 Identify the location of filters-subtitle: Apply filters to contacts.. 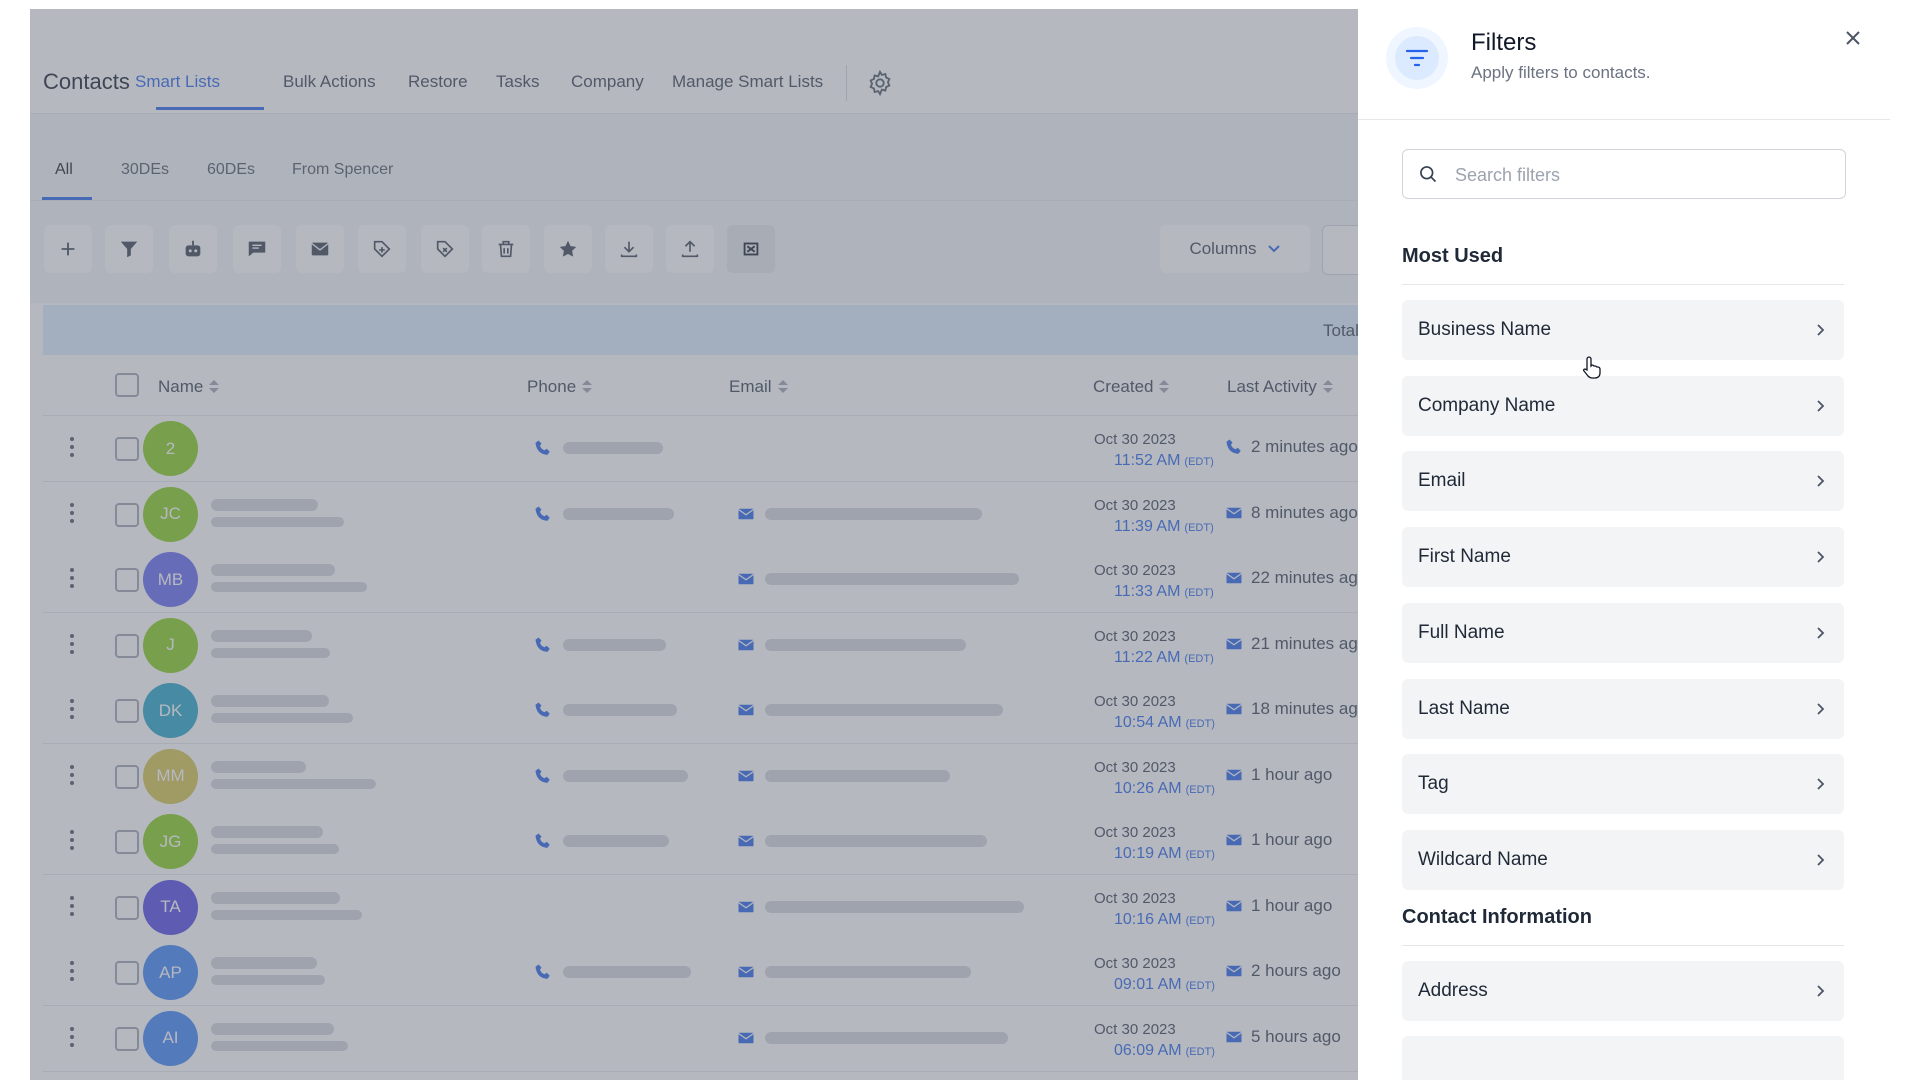
(1561, 72).